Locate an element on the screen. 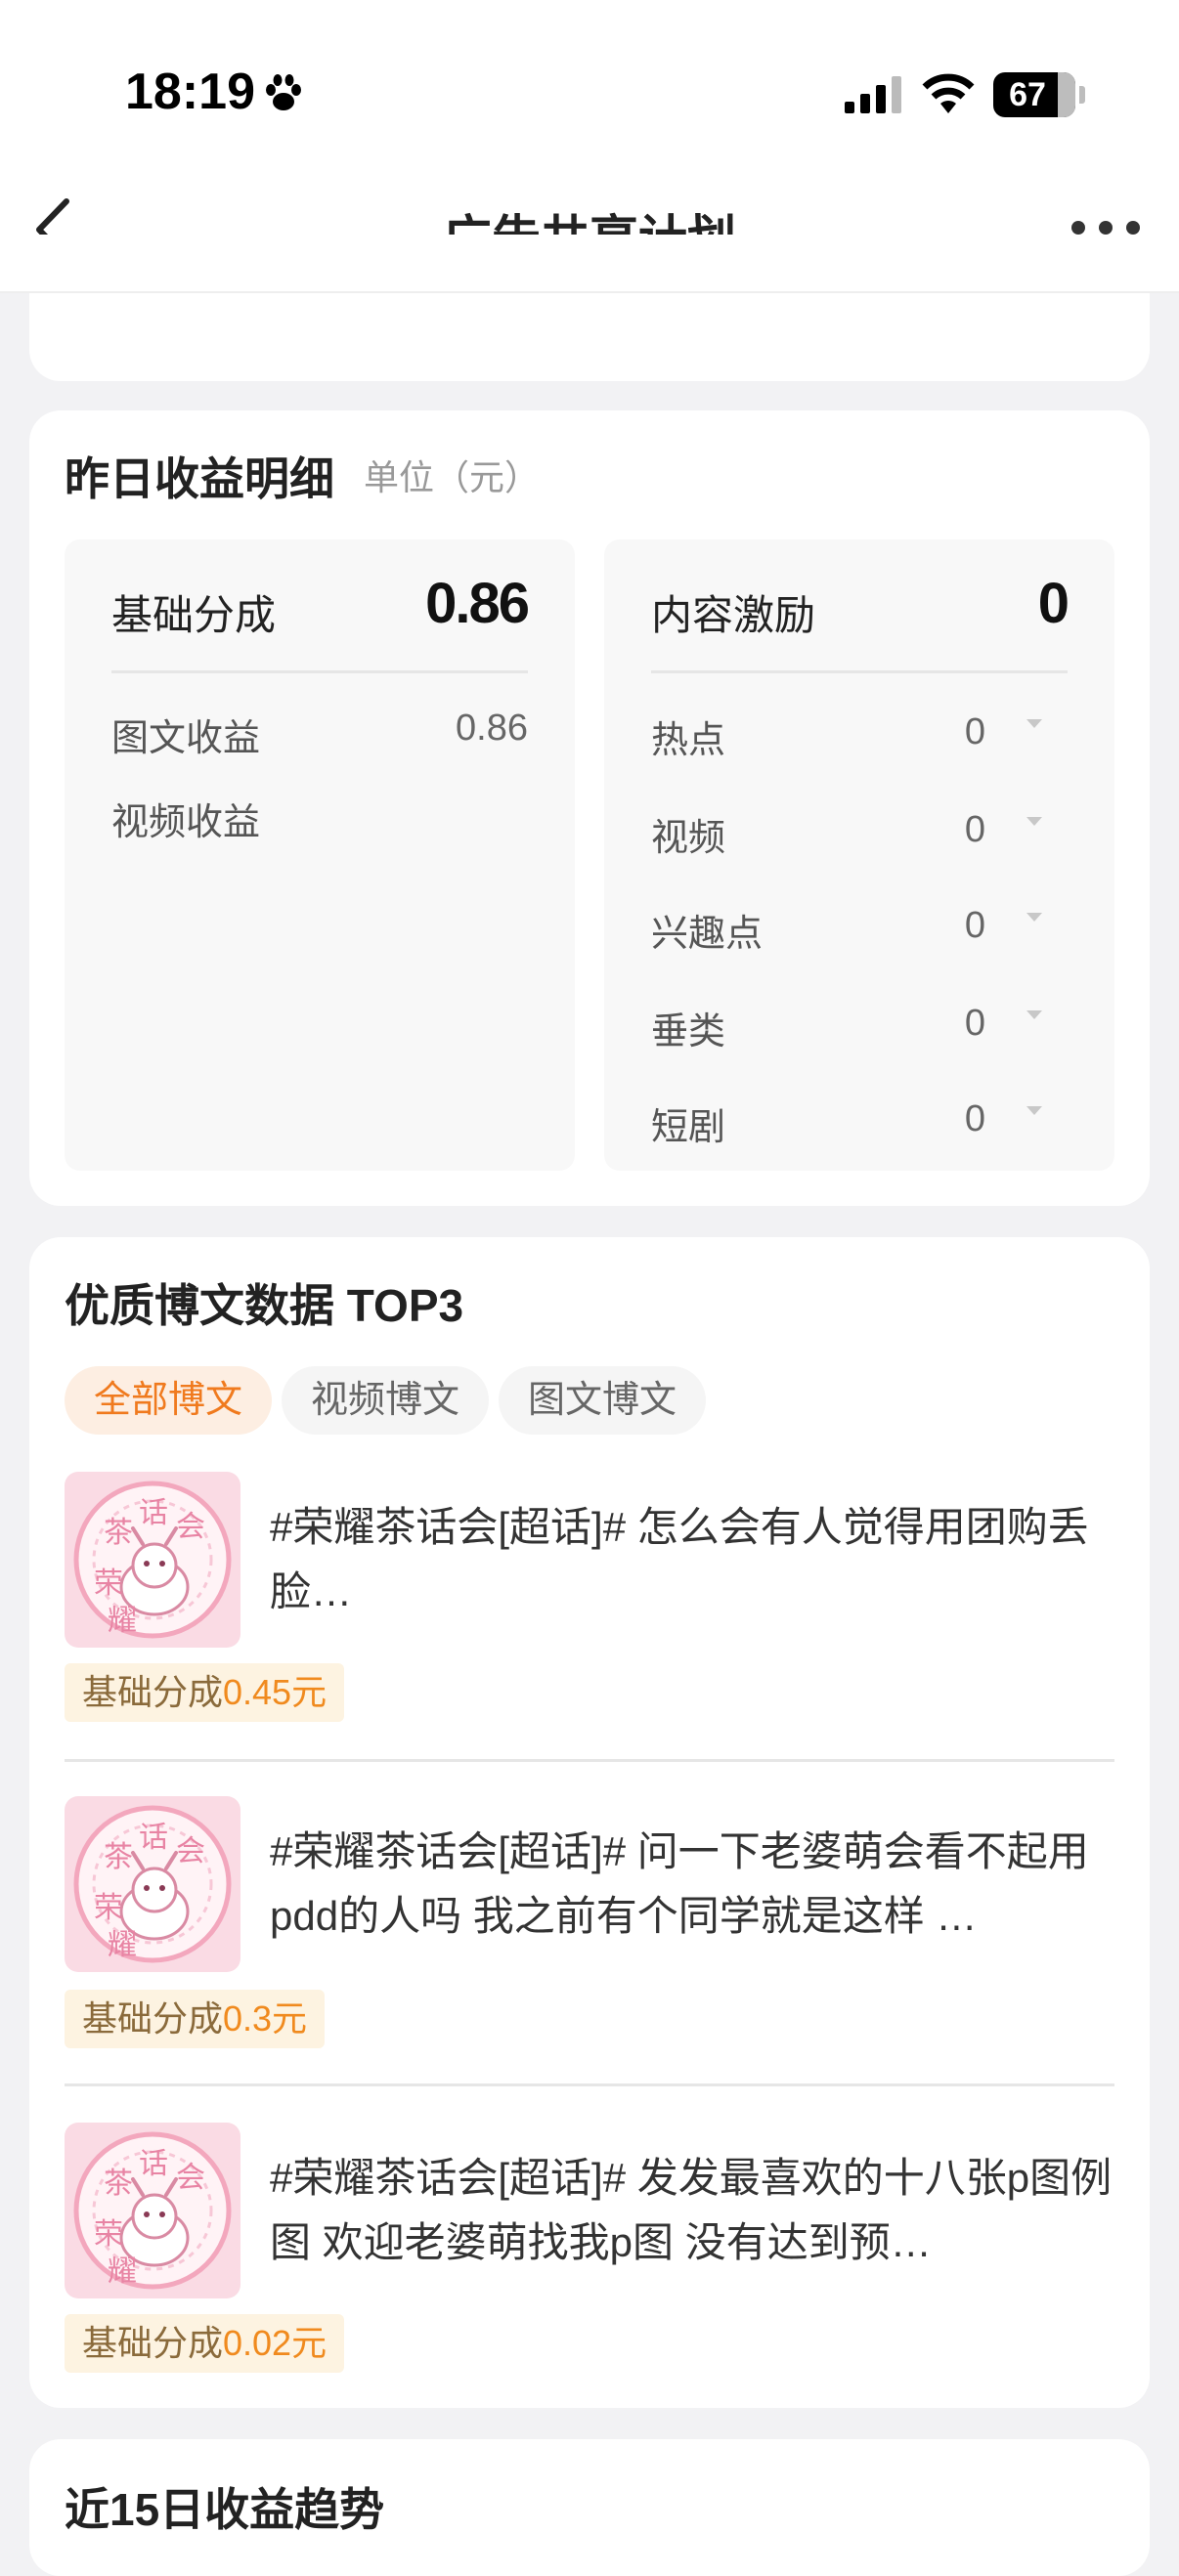 Image resolution: width=1179 pixels, height=2576 pixels. summary-card is located at coordinates (589, 407).